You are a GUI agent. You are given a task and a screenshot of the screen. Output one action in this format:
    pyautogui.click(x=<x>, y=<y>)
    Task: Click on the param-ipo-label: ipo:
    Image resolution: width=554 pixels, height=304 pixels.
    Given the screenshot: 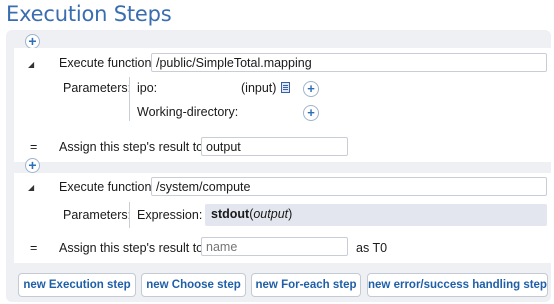 What is the action you would take?
    pyautogui.click(x=147, y=88)
    